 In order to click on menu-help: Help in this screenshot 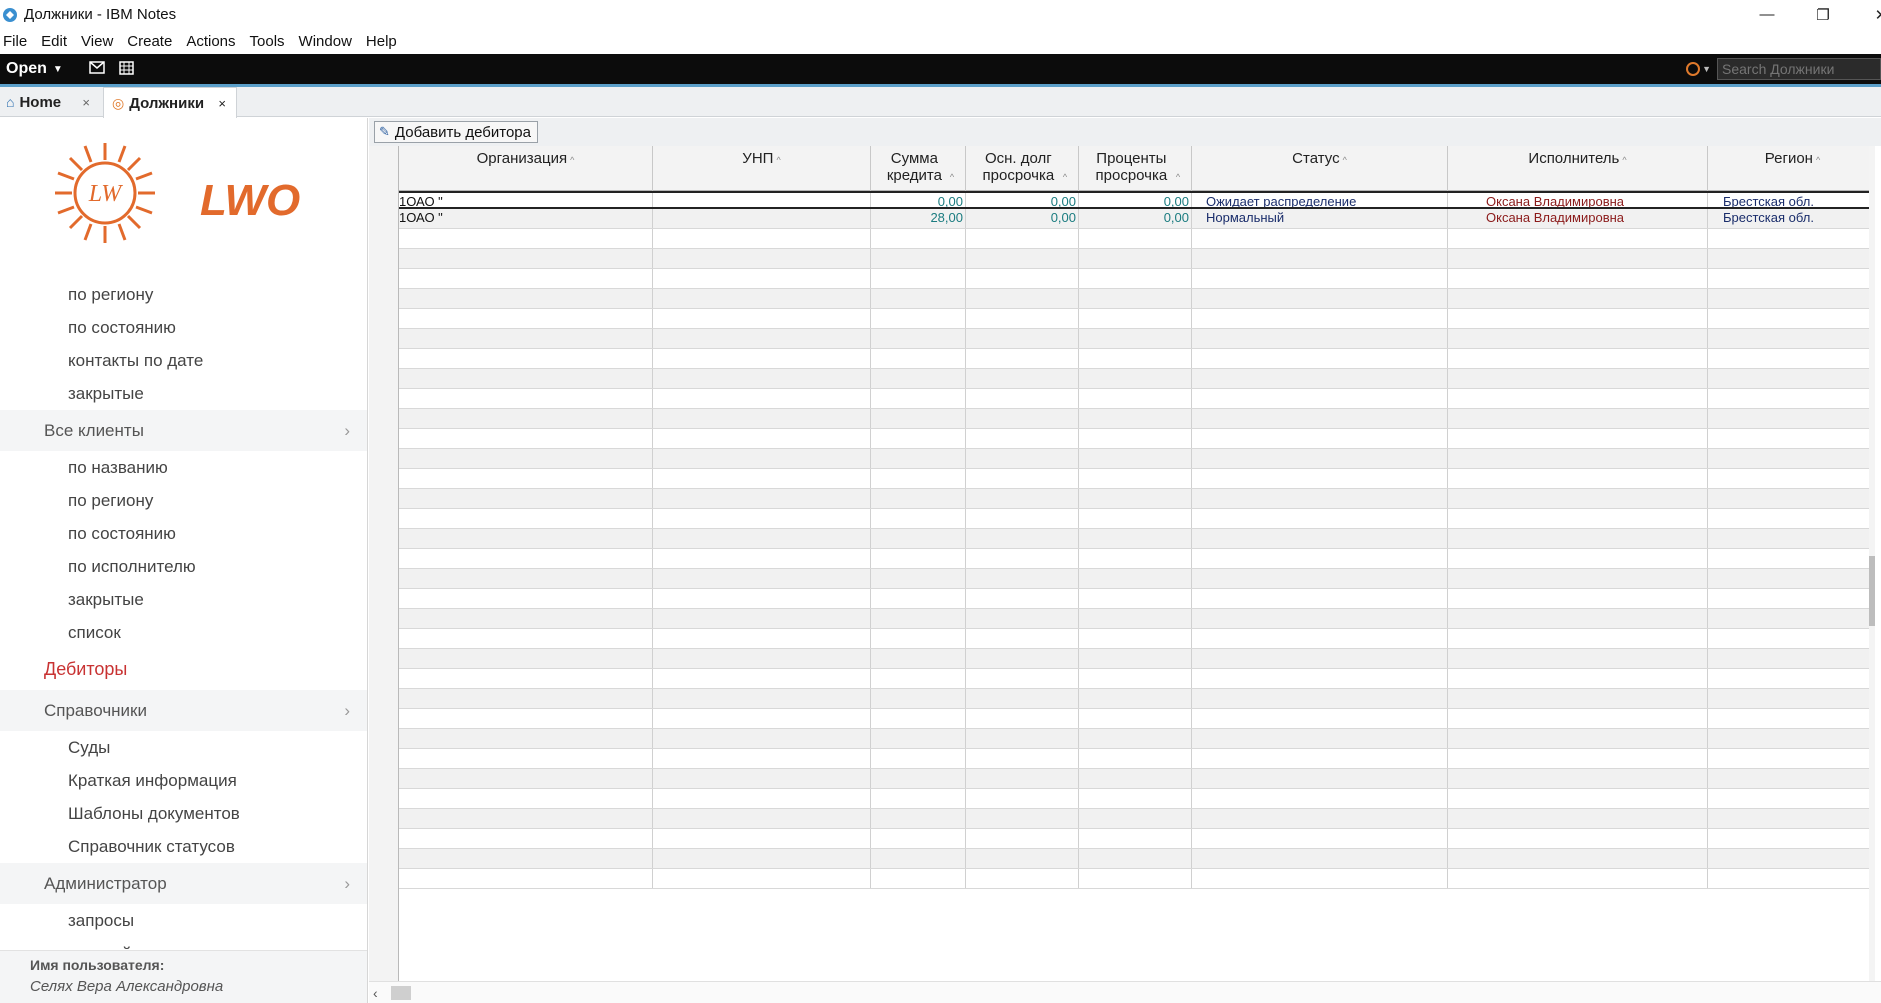, I will do `click(383, 41)`.